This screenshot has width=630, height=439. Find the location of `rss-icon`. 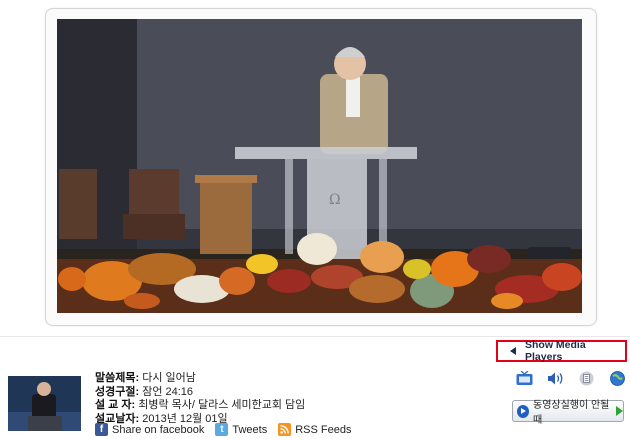

rss-icon is located at coordinates (285, 429).